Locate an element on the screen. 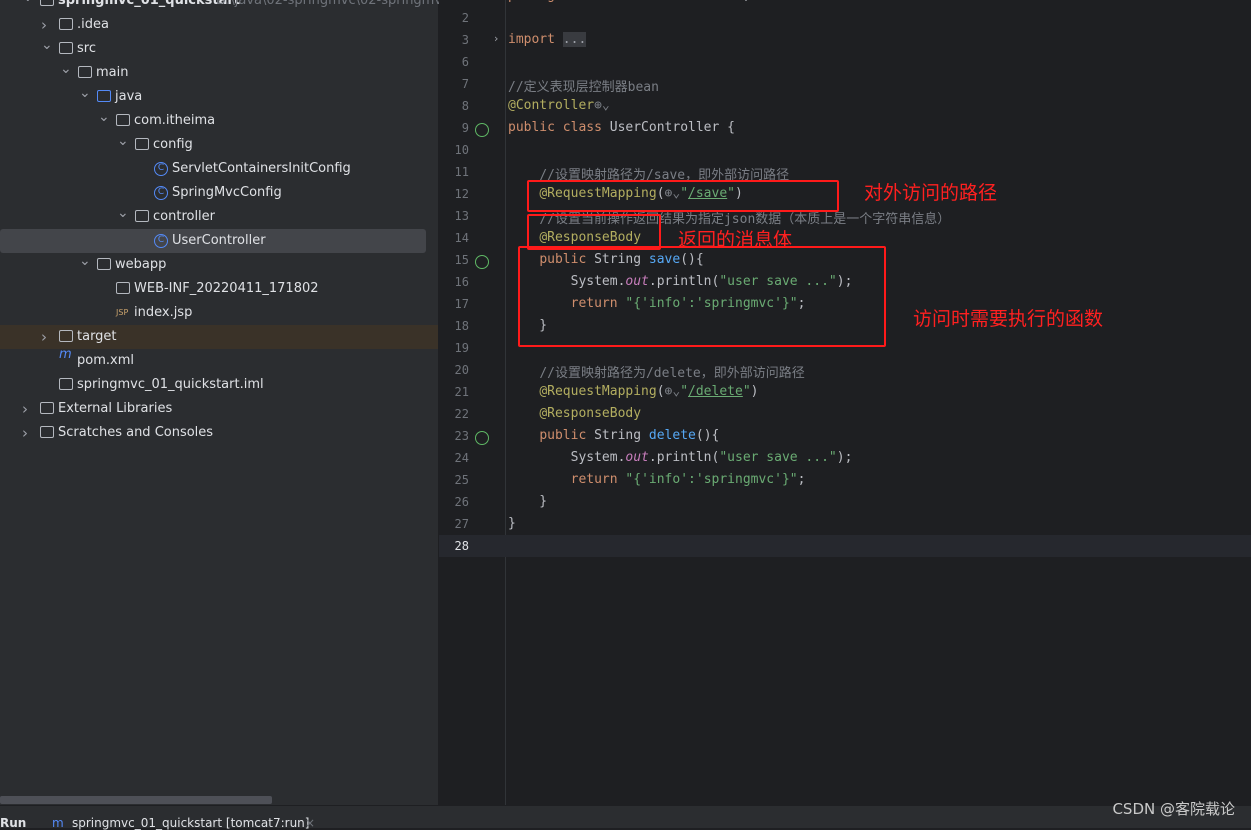 This screenshot has height=830, width=1251. tree-item: m pom.xml is located at coordinates (219, 360).